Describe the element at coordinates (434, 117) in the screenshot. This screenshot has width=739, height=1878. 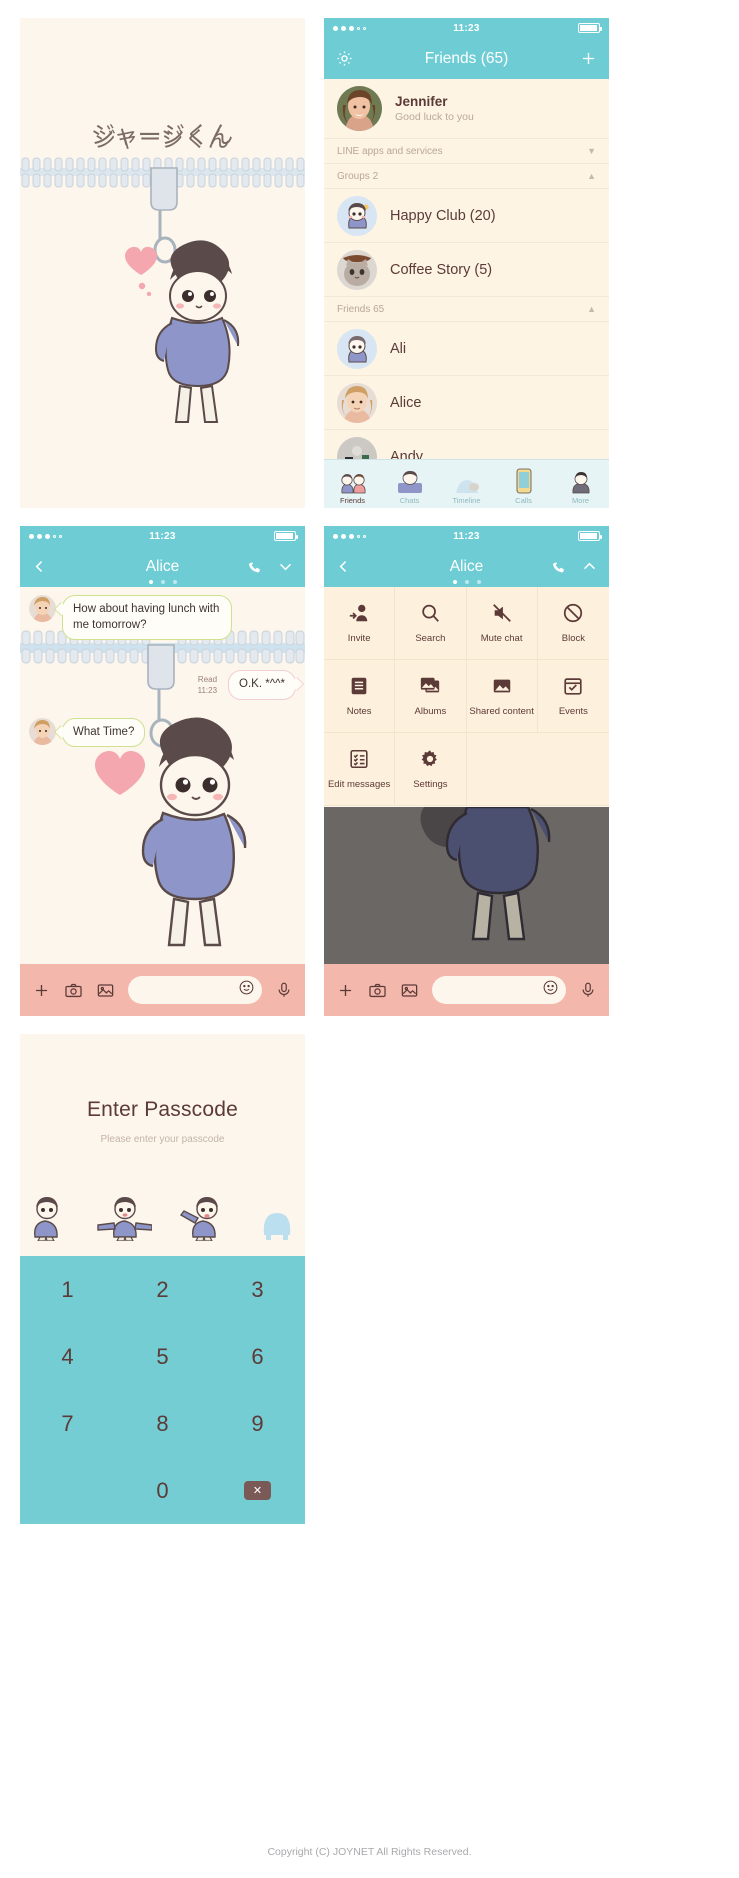
I see `profile-status: Good luck to you` at that location.